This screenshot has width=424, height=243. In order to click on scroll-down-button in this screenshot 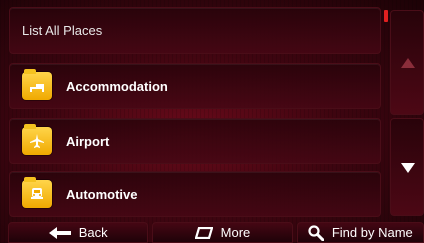, I will do `click(407, 167)`.